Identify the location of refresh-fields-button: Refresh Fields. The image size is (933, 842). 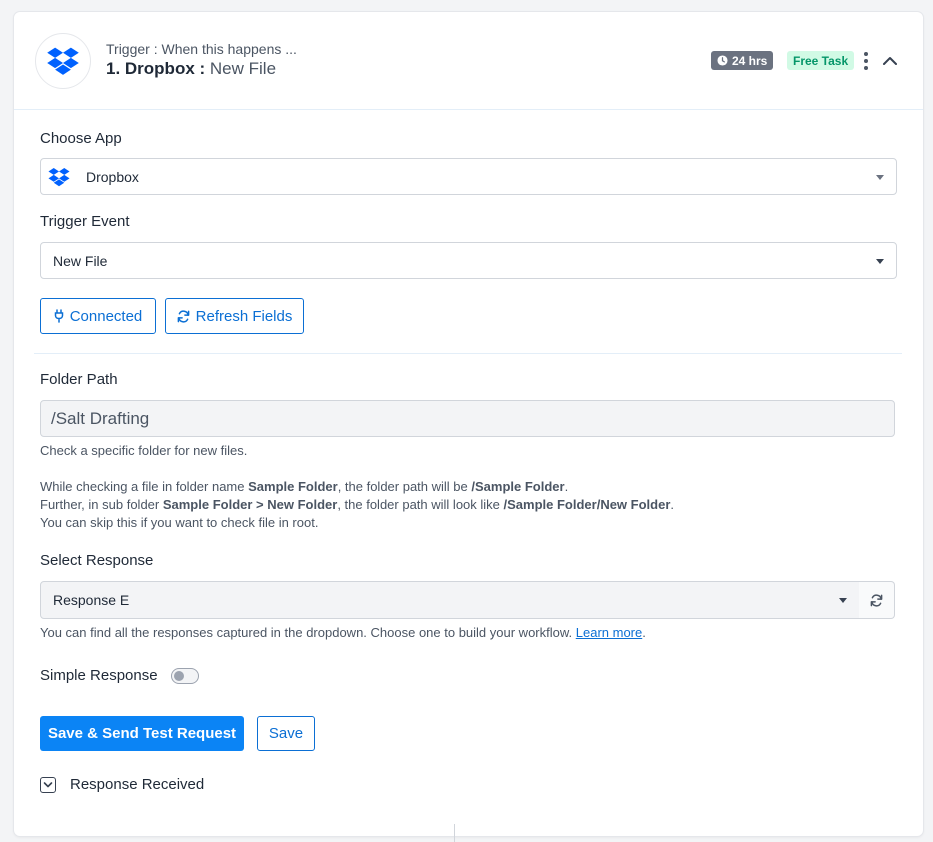
(234, 316).